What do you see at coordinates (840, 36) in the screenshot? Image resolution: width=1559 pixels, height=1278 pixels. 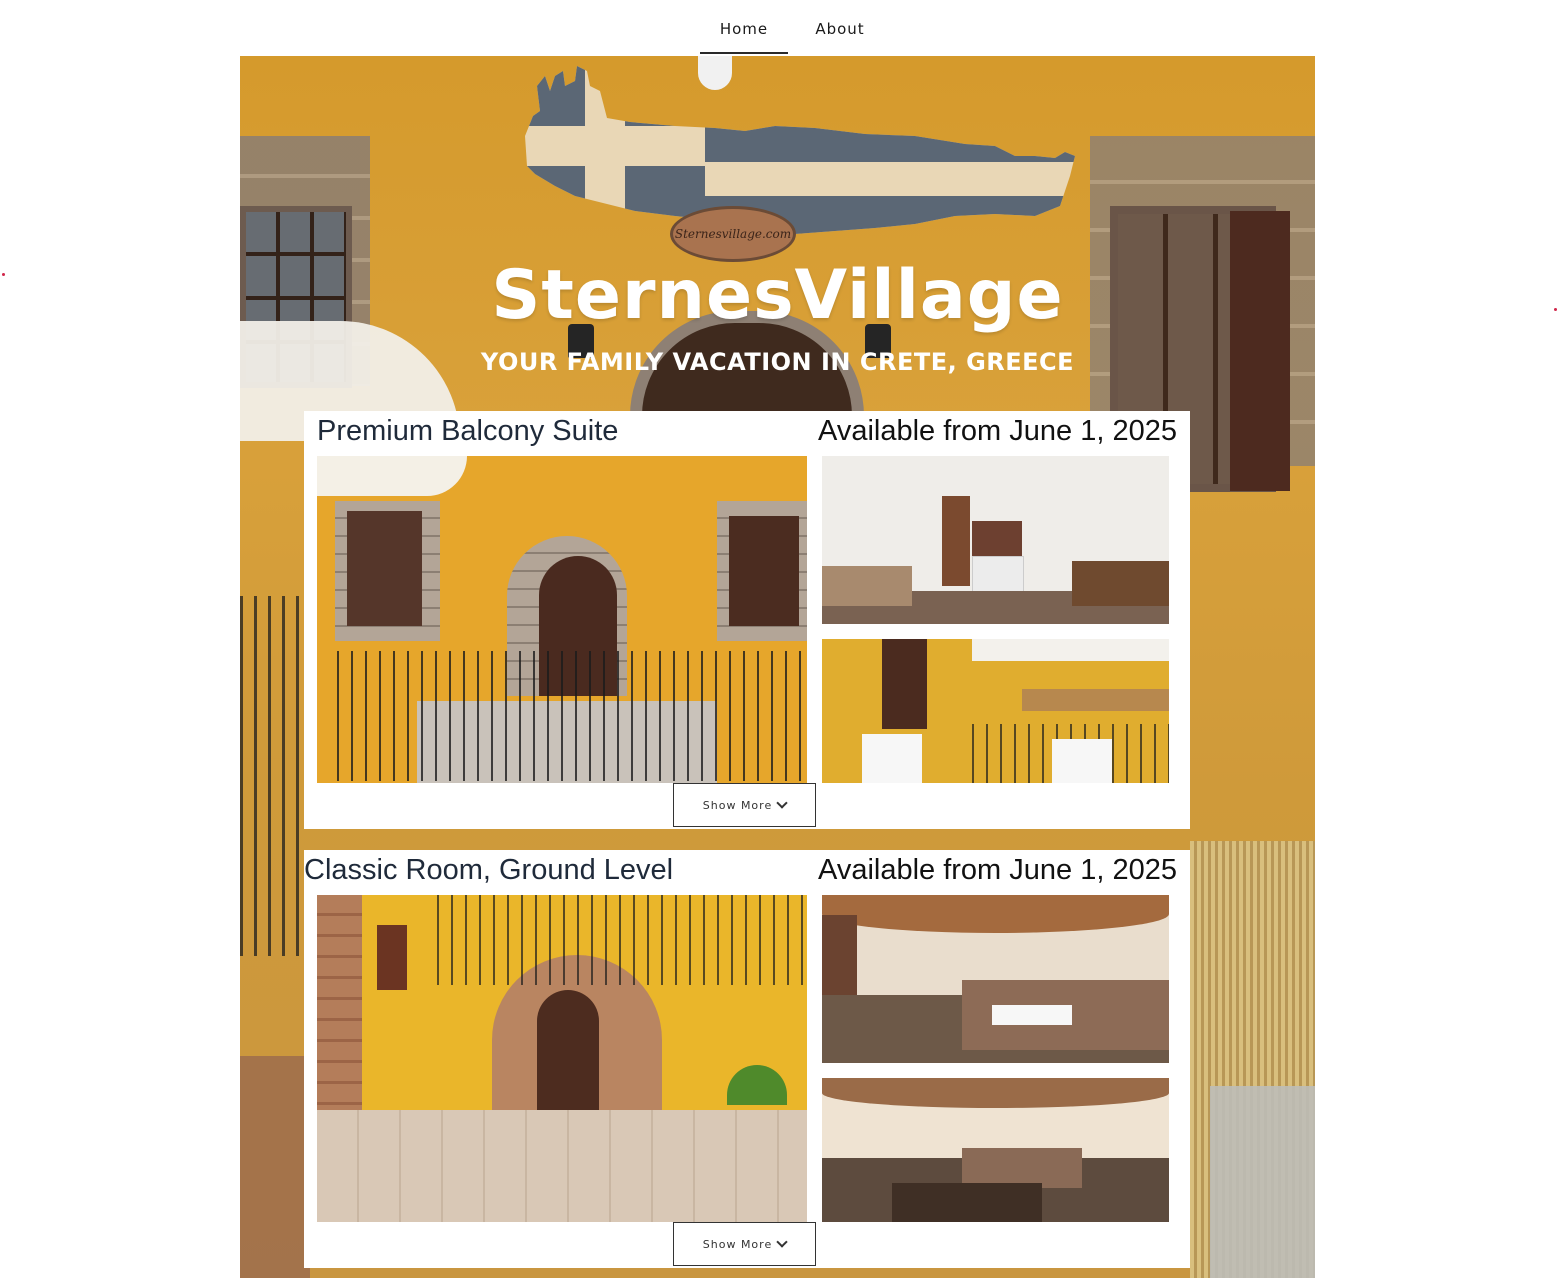 I see `nav-item-about: About` at bounding box center [840, 36].